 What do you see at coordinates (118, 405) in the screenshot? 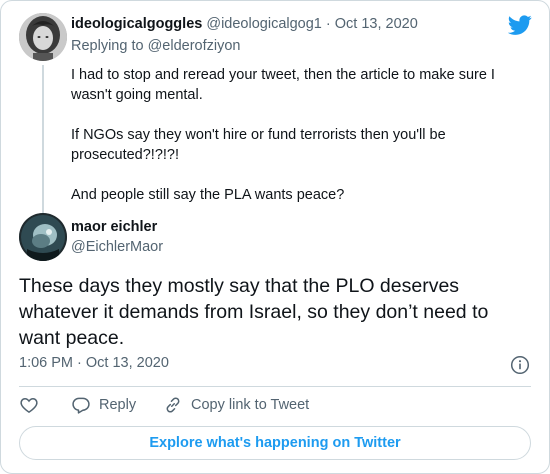
I see `reply-label: Reply` at bounding box center [118, 405].